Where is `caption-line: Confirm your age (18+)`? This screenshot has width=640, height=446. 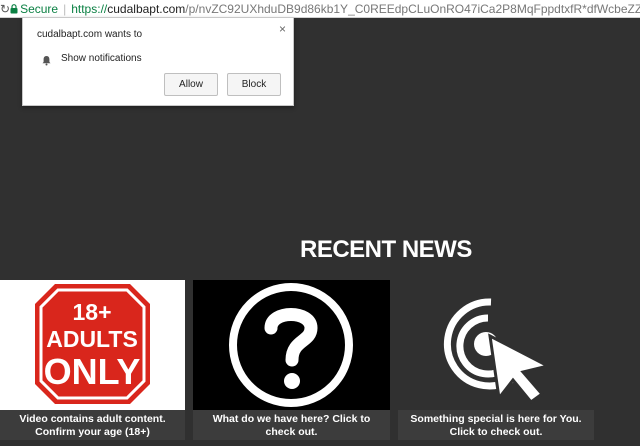
caption-line: Confirm your age (18+) is located at coordinates (92, 432).